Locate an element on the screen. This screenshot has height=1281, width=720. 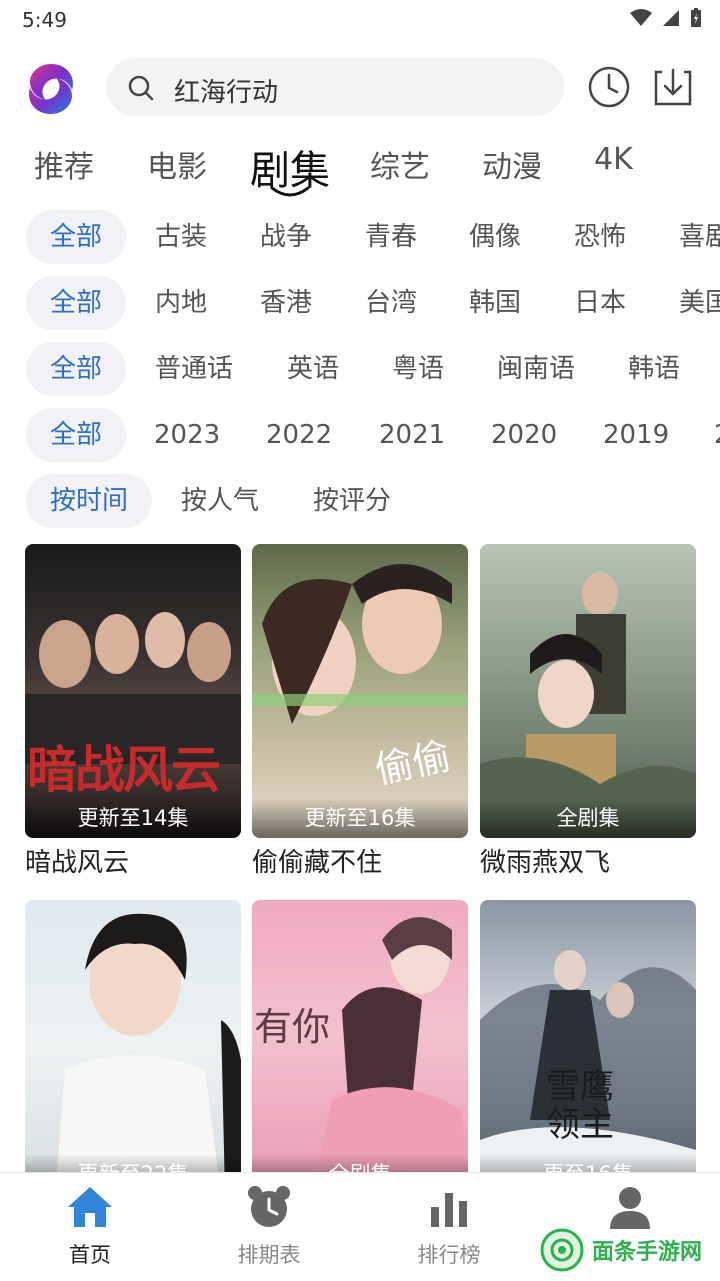
show-title: 微雨燕双飞 is located at coordinates (545, 860).